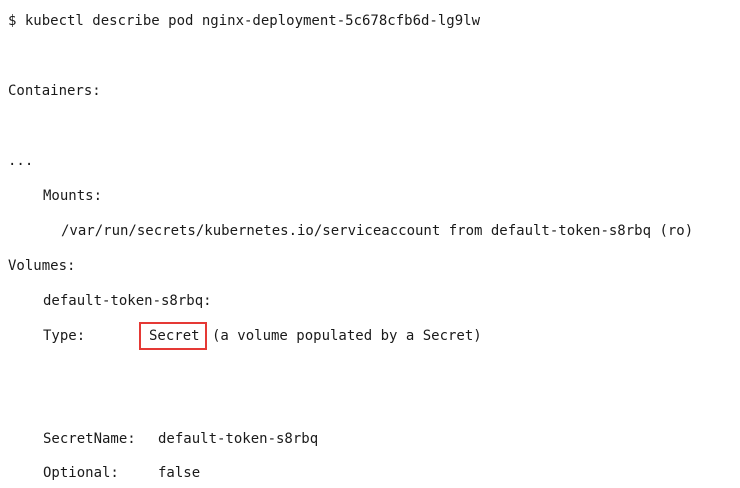 This screenshot has width=740, height=488. What do you see at coordinates (238, 439) in the screenshot?
I see `secret-name-value: default-token-s8rbq` at bounding box center [238, 439].